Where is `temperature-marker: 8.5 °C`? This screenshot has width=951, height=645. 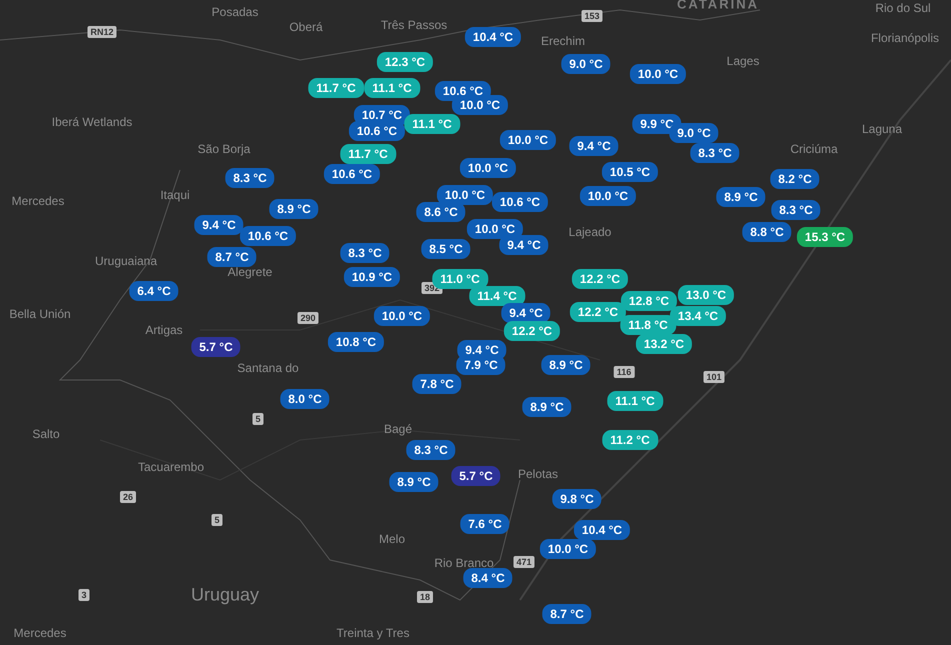
temperature-marker: 8.5 °C is located at coordinates (446, 249).